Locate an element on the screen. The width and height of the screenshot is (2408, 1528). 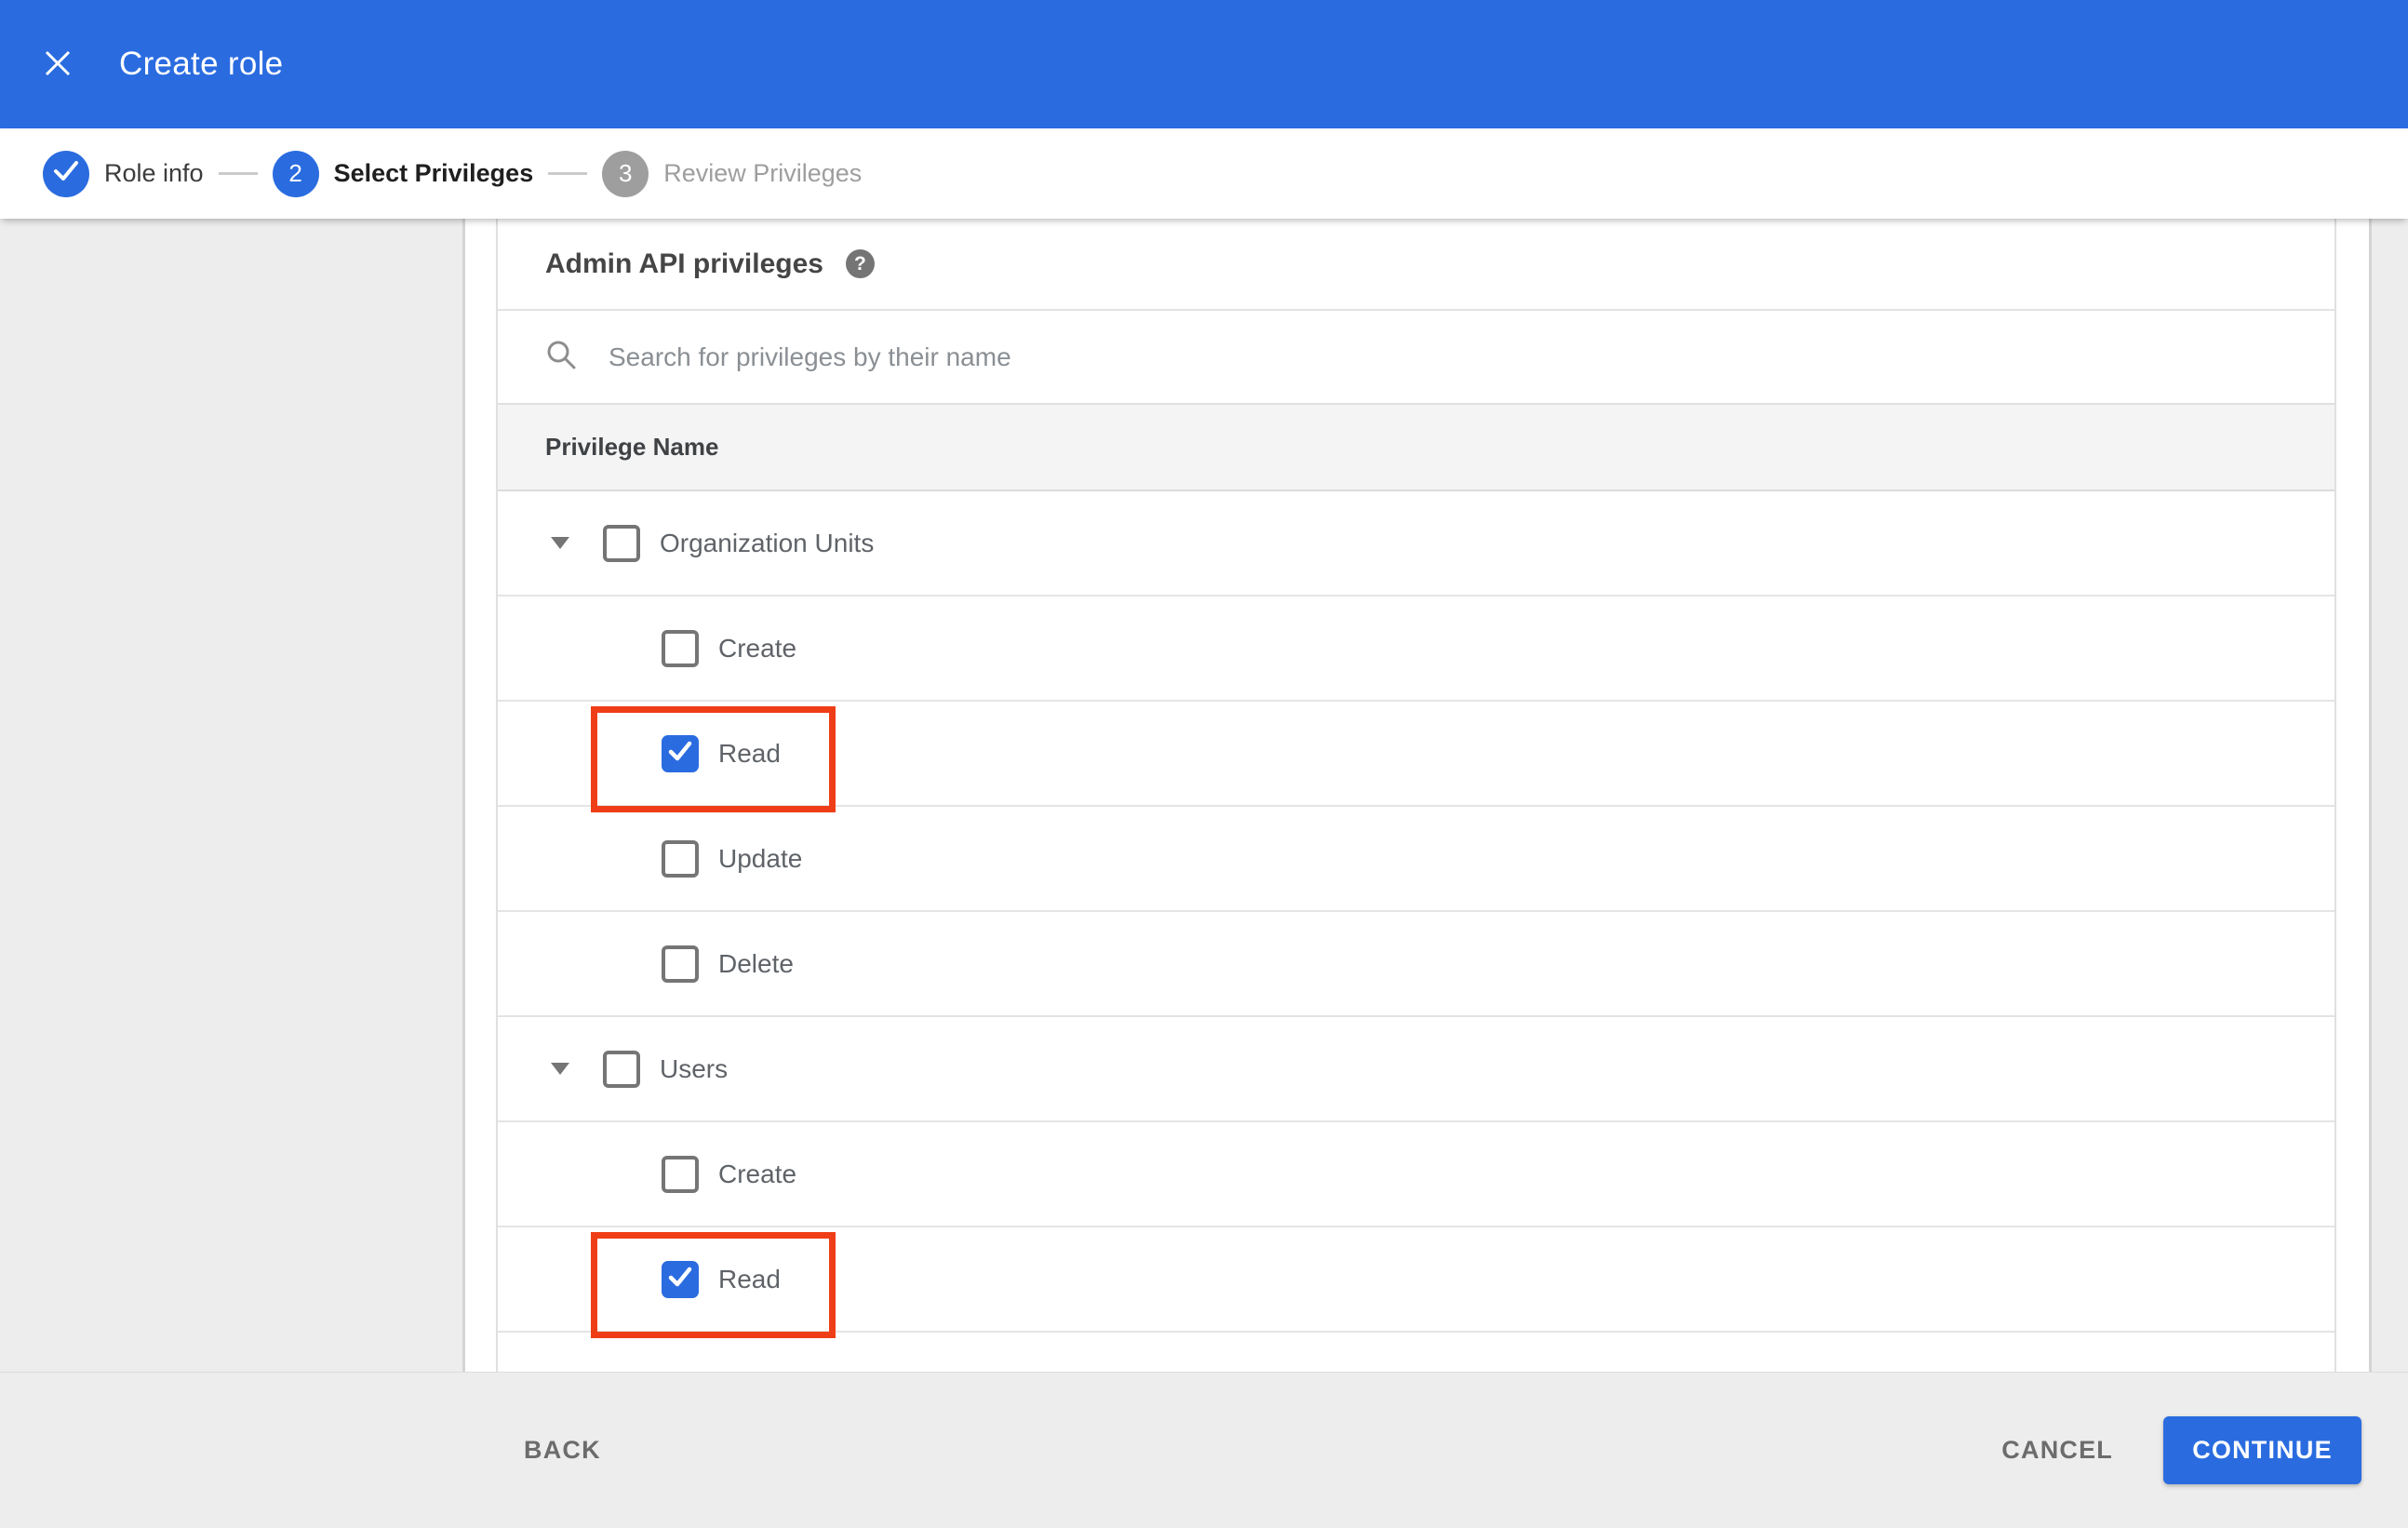
privilege-row-update: Update is located at coordinates (1416, 859).